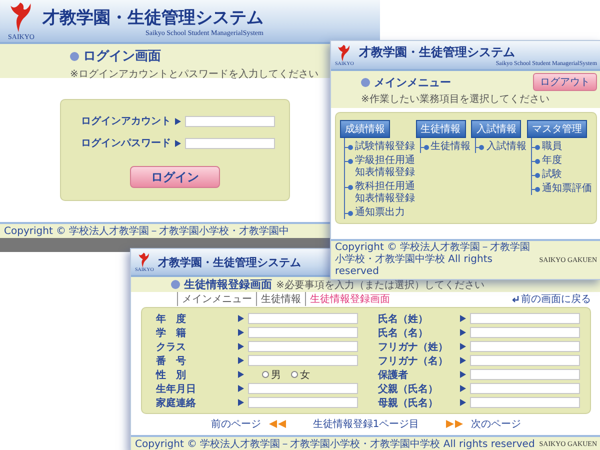 This screenshot has width=600, height=450. Describe the element at coordinates (122, 56) in the screenshot. I see `page-title: ログイン画面` at that location.